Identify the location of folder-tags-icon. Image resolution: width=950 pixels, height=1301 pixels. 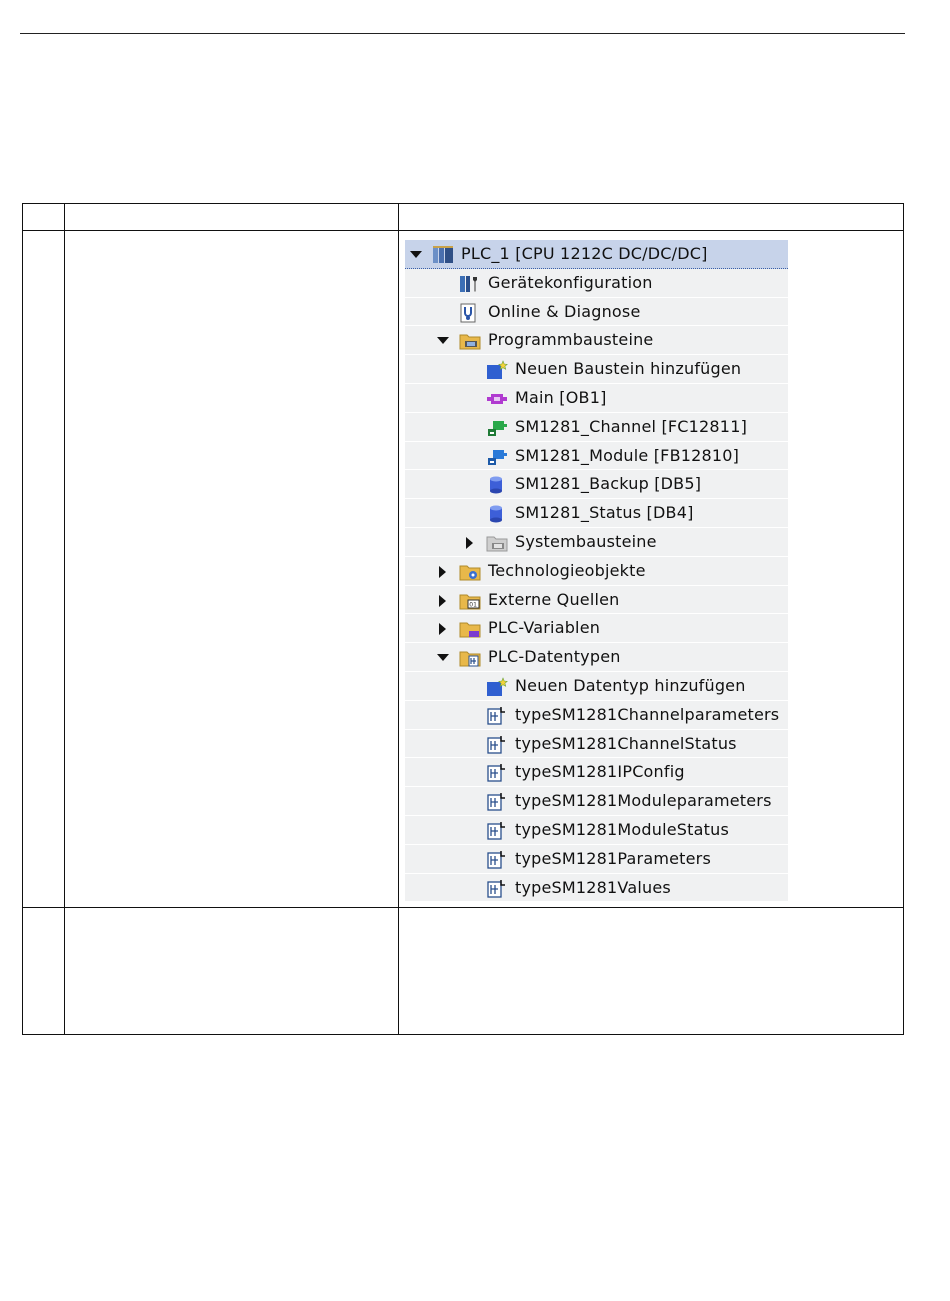
(470, 628).